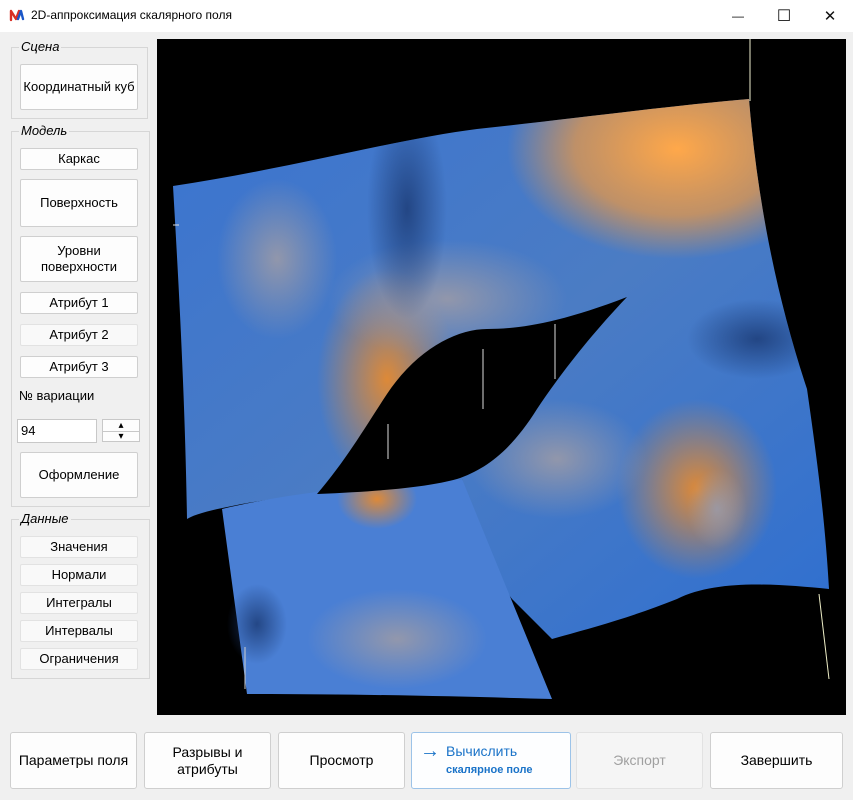  What do you see at coordinates (73, 760) in the screenshot?
I see `field-params-button: Параметры поля` at bounding box center [73, 760].